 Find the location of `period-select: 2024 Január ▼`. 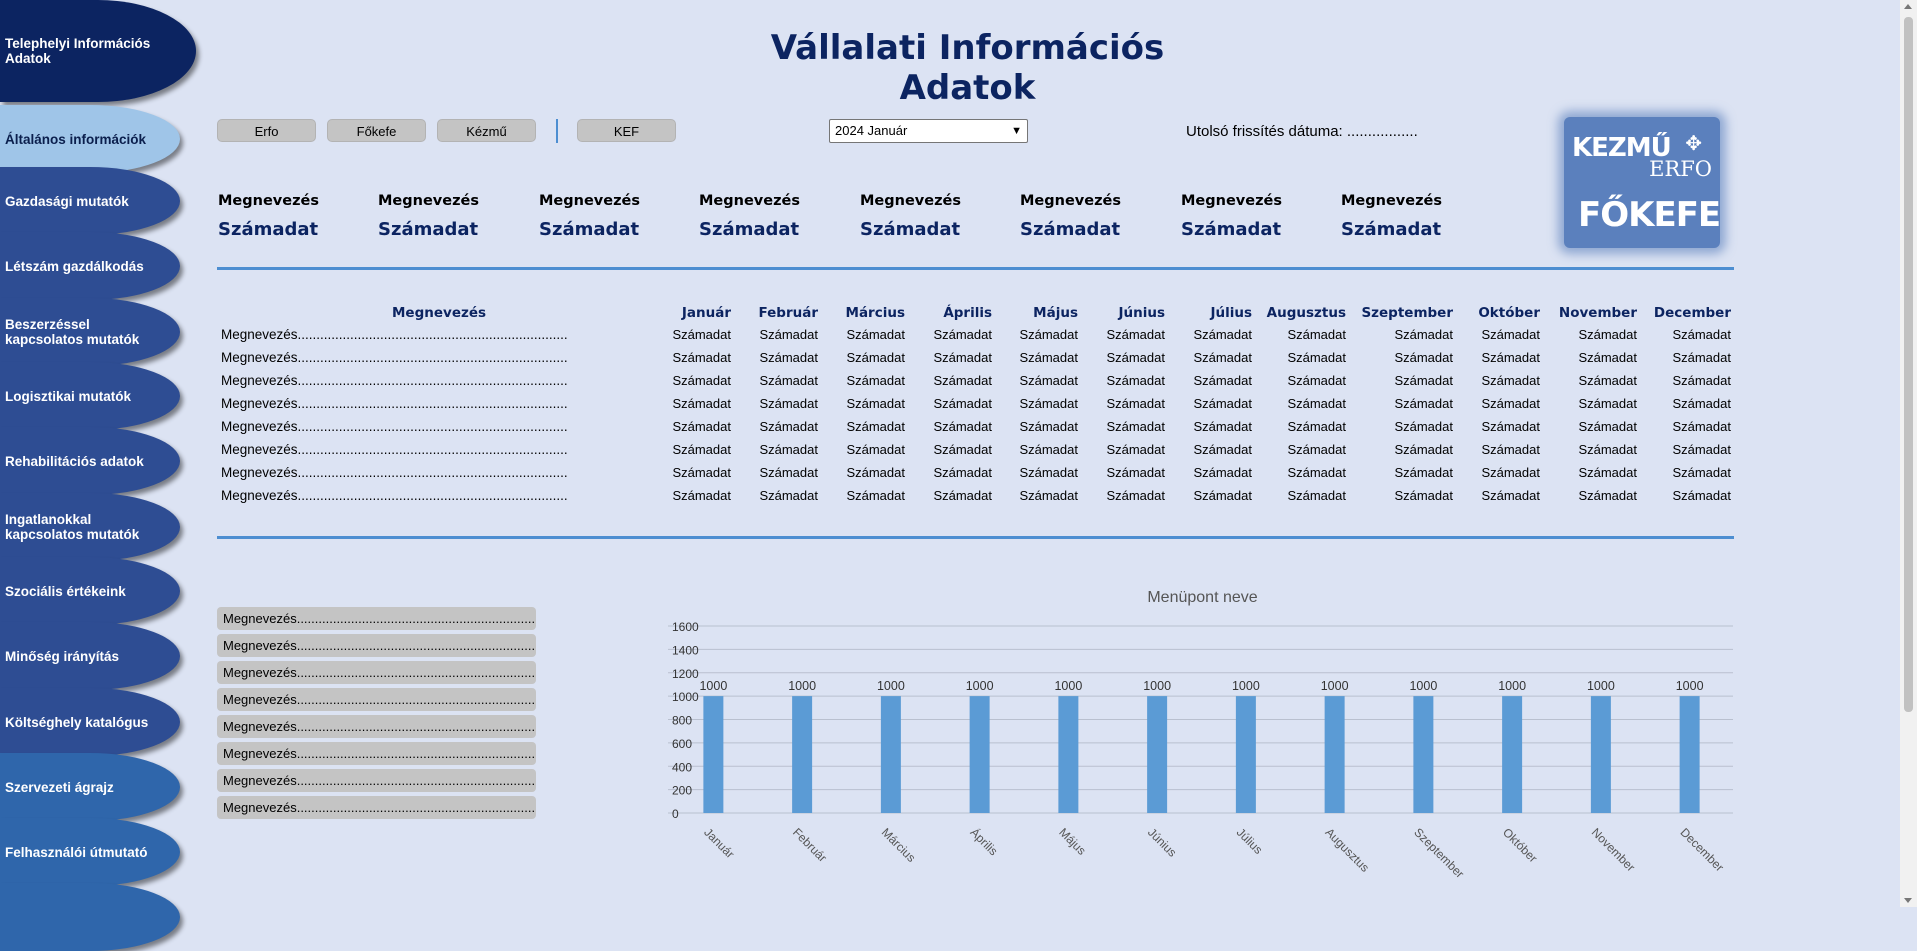

period-select: 2024 Január ▼ is located at coordinates (928, 131).